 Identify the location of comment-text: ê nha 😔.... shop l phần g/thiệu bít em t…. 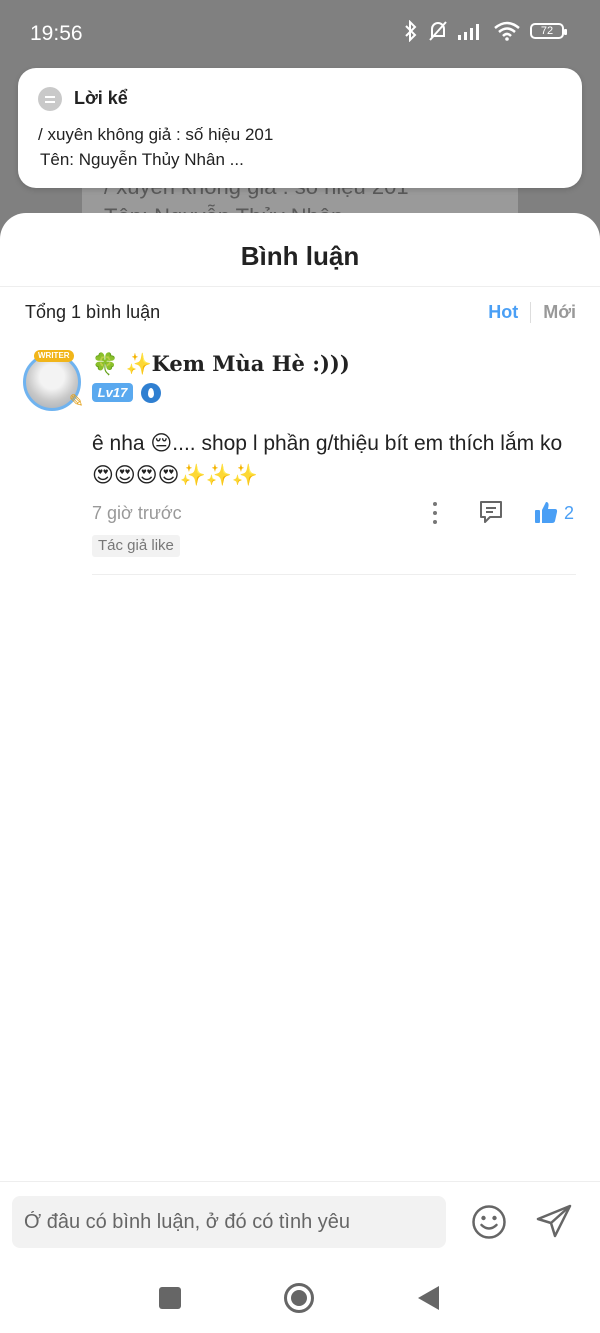
(327, 459).